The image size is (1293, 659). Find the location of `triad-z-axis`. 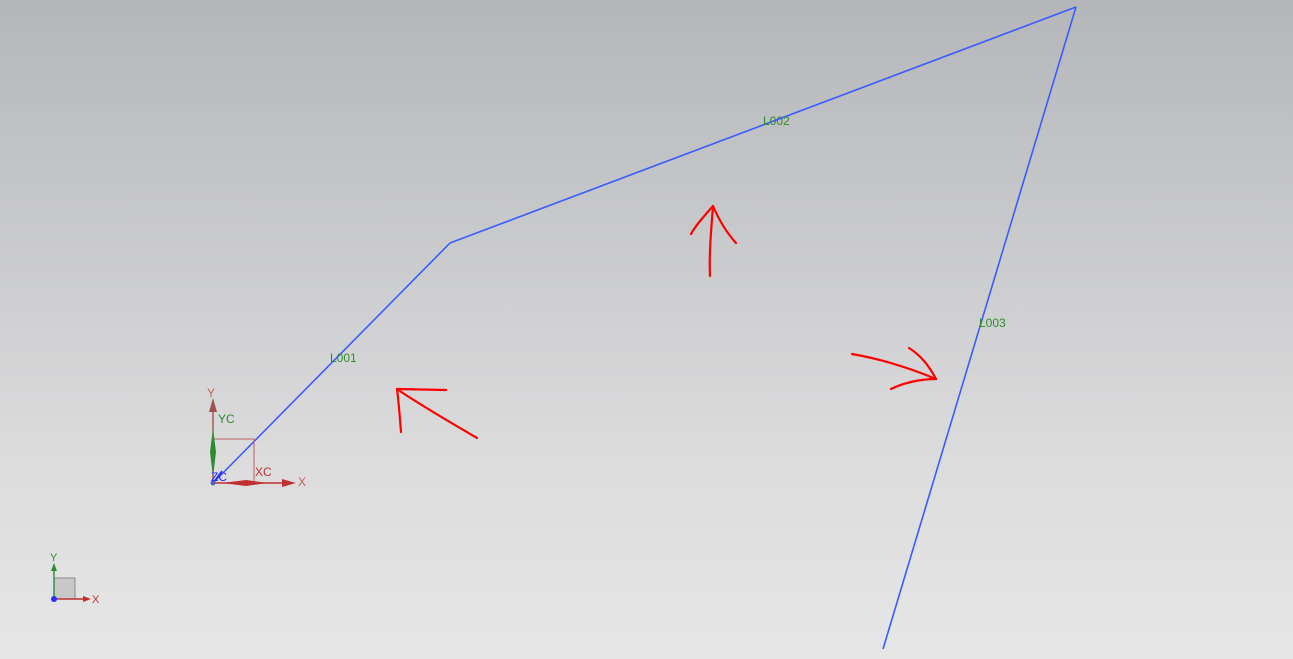

triad-z-axis is located at coordinates (54, 599).